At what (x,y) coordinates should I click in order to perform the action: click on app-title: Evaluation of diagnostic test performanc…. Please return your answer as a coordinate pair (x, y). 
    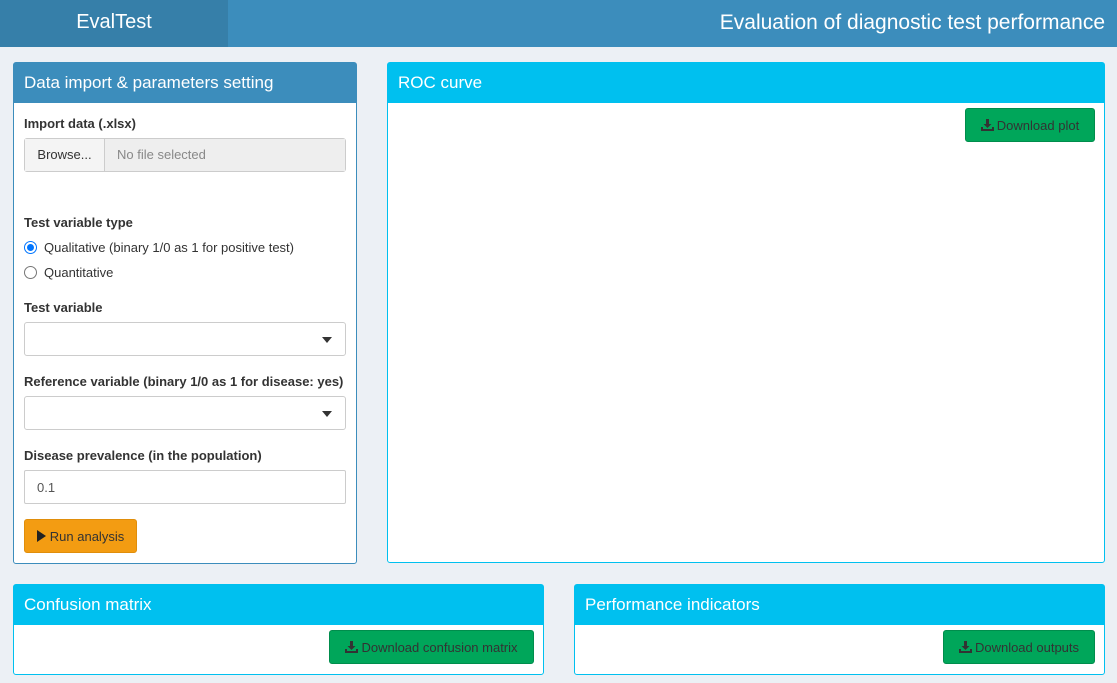
    Looking at the image, I should click on (912, 22).